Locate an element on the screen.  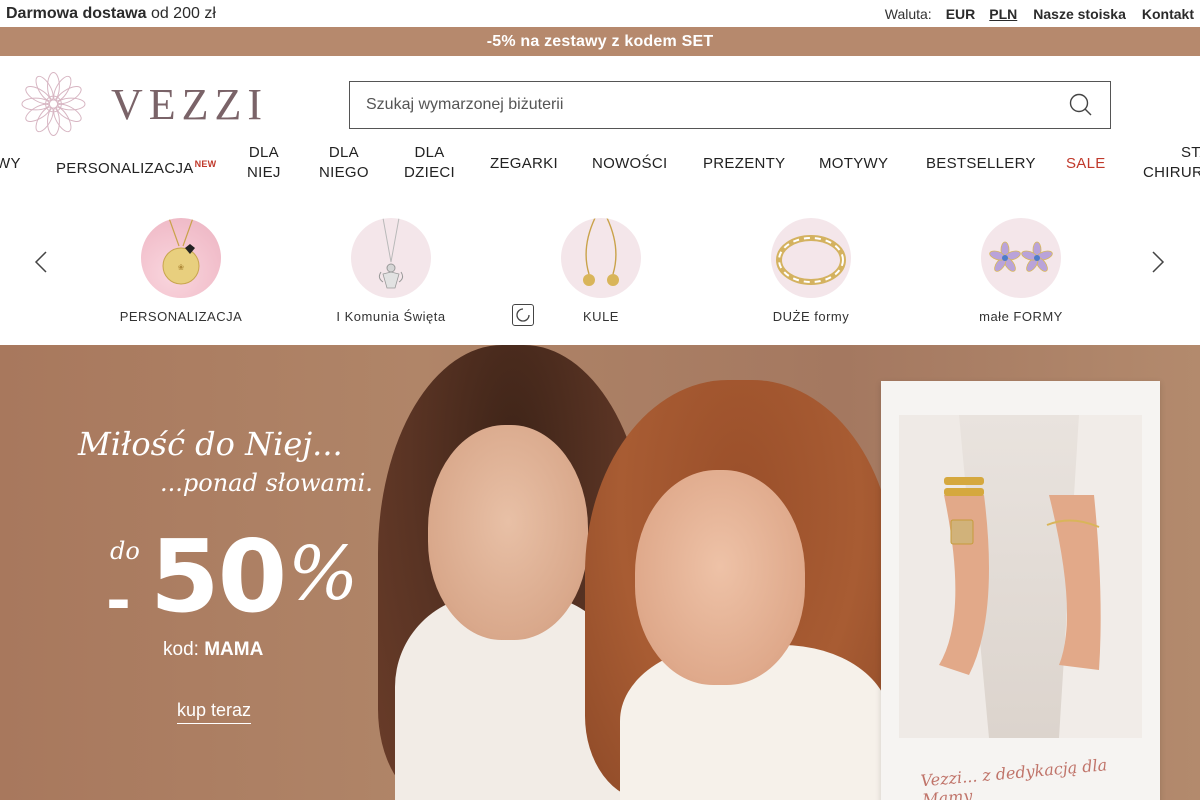
nav-label: BESTSELLERY is located at coordinates (981, 163).